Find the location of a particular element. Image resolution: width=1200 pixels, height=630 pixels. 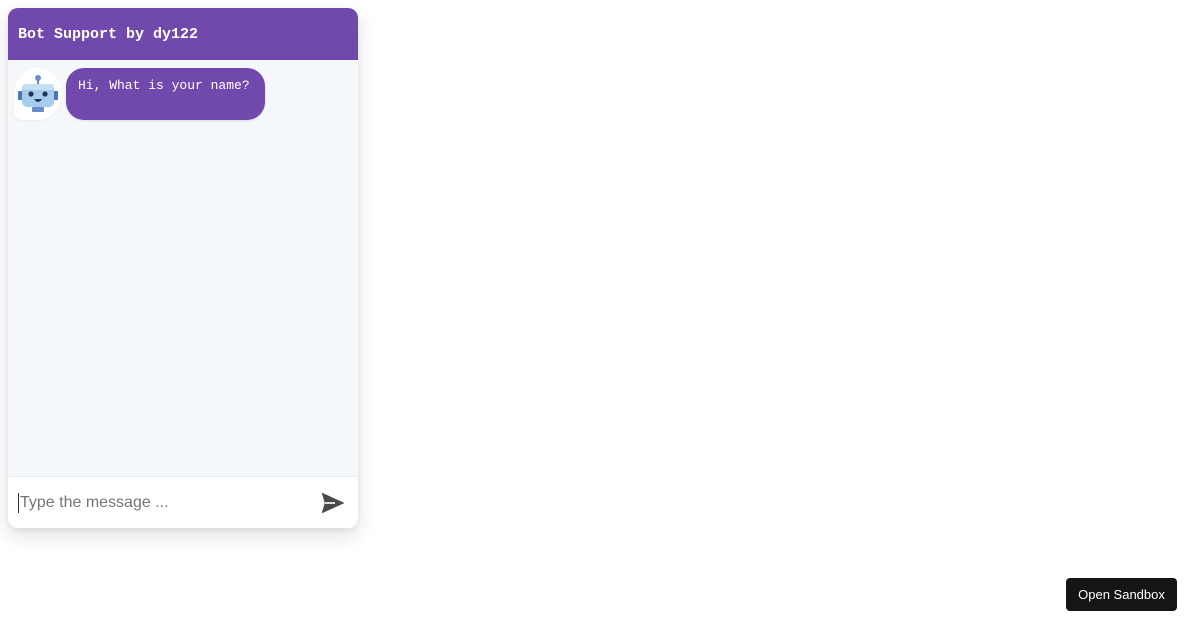

bot-message-row: Hi, What is your name? is located at coordinates (139, 94).